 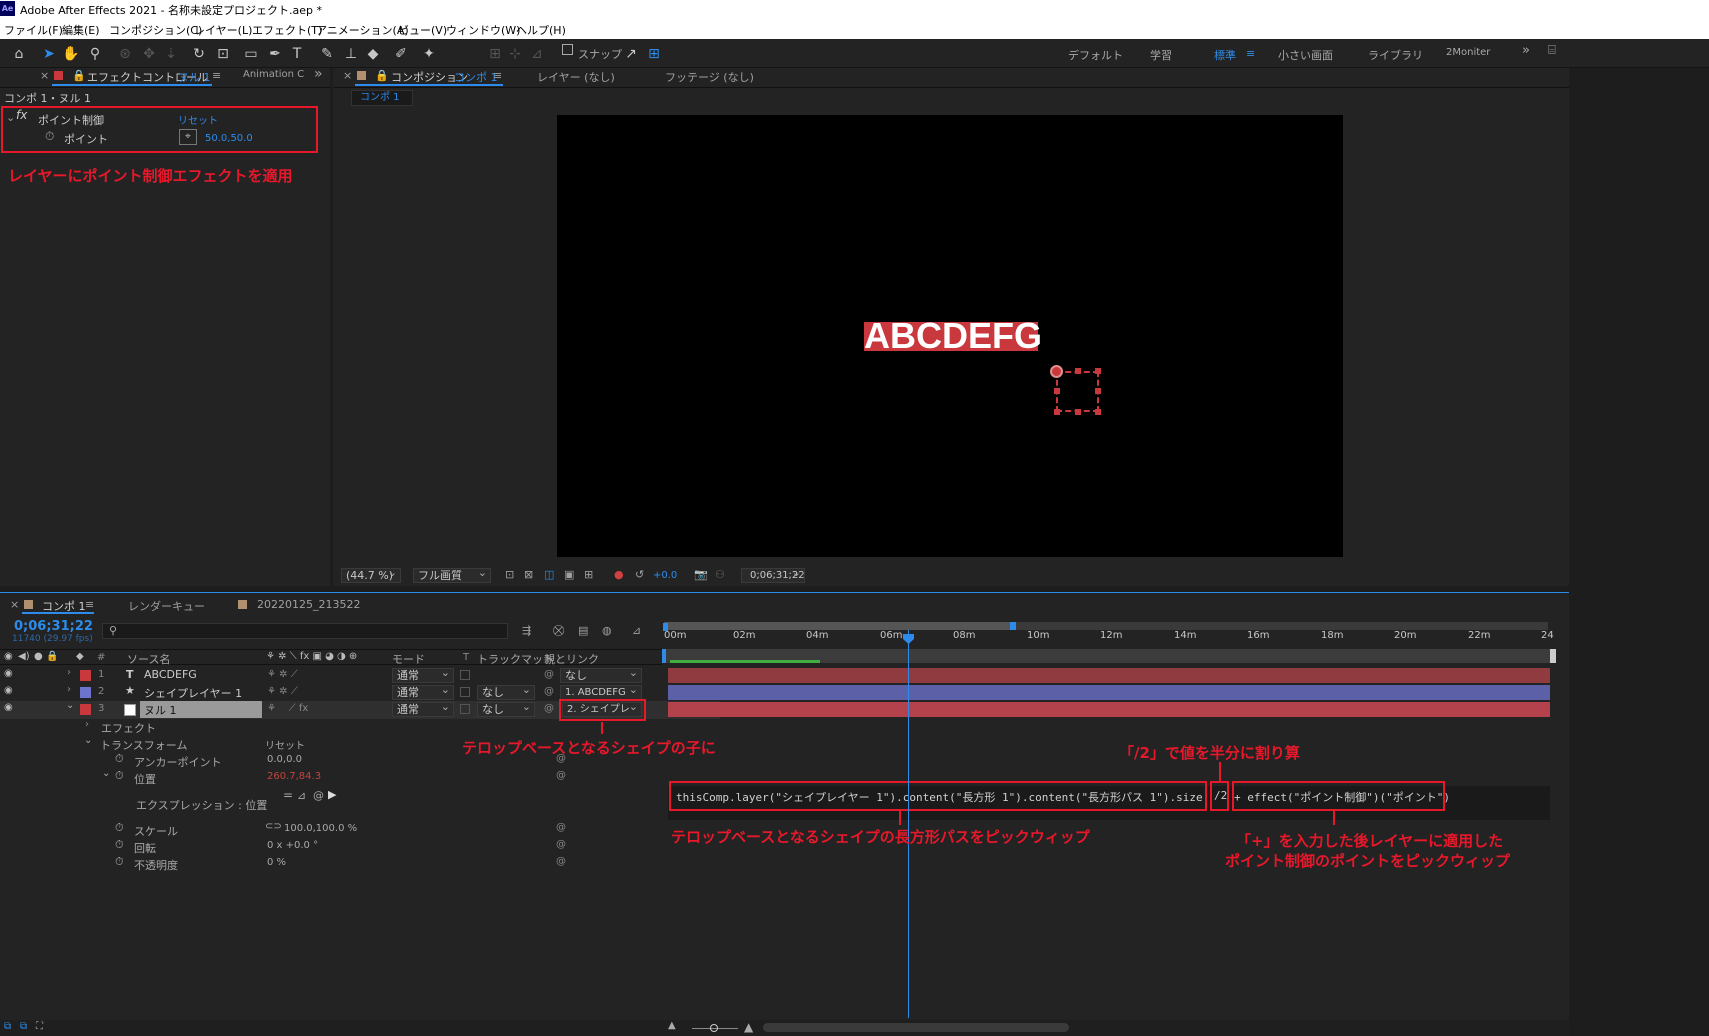 I want to click on prop-effects: エフェクト, so click(x=128, y=728).